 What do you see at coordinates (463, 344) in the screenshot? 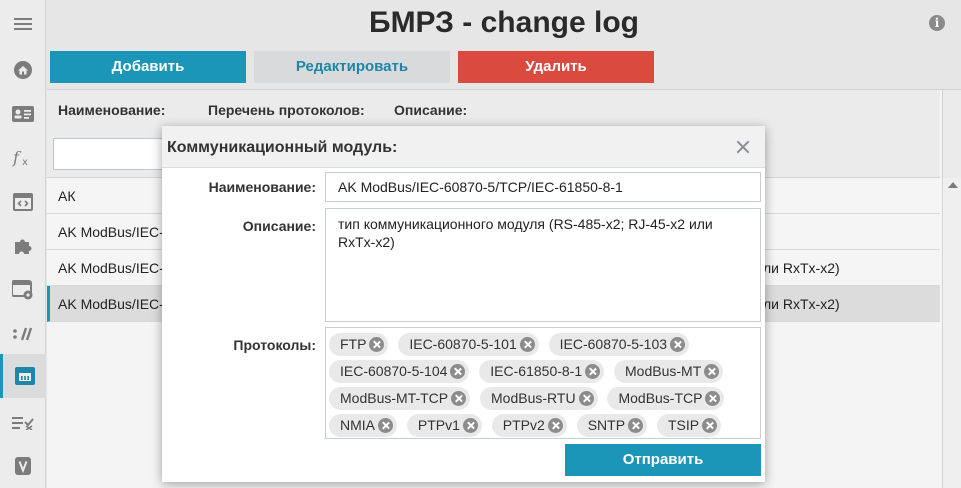
I see `tag-label: IEC-60870-5-101` at bounding box center [463, 344].